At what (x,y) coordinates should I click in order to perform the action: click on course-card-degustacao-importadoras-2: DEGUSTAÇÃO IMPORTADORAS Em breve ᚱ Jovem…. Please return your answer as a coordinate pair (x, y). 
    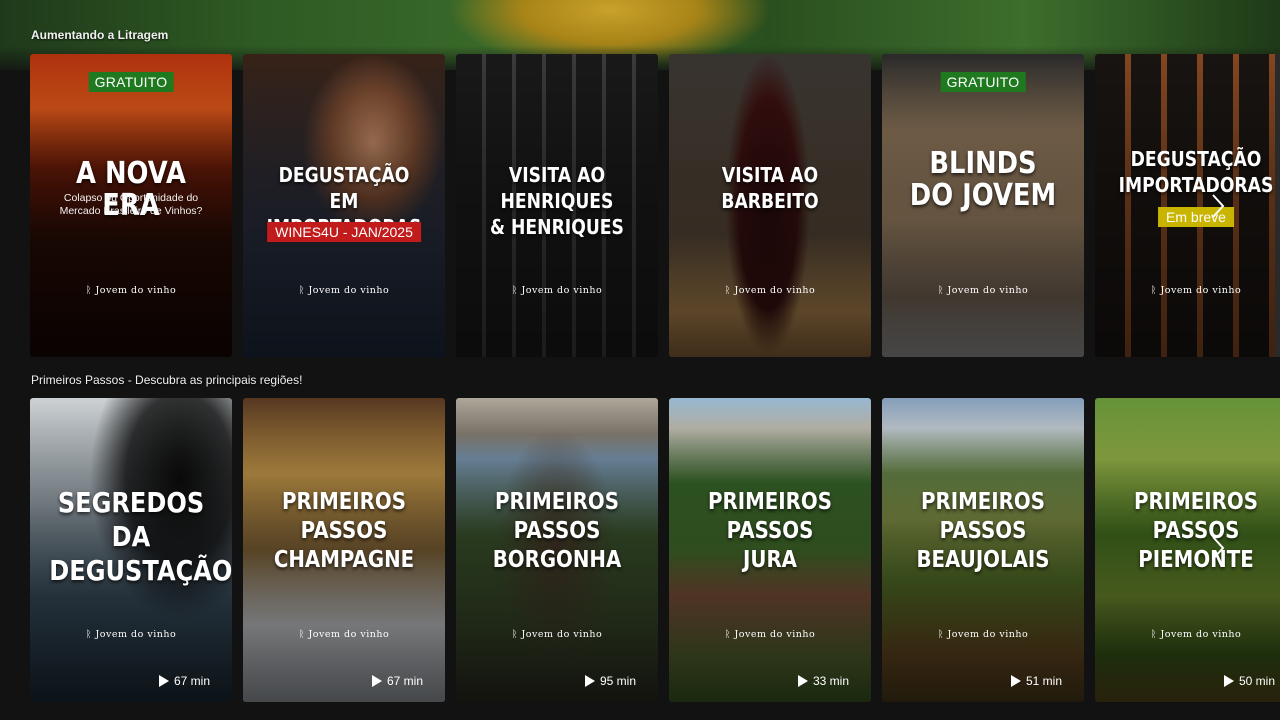
    Looking at the image, I should click on (1187, 205).